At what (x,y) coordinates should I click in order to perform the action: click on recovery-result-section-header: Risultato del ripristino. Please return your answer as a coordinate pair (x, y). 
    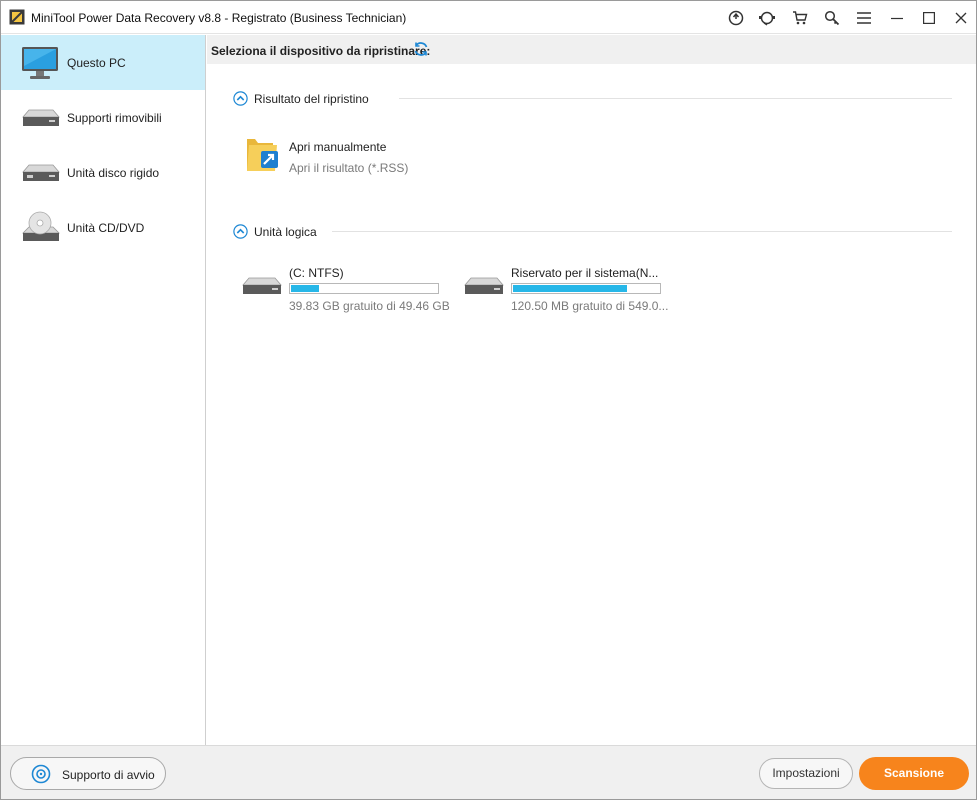
    Looking at the image, I should click on (313, 99).